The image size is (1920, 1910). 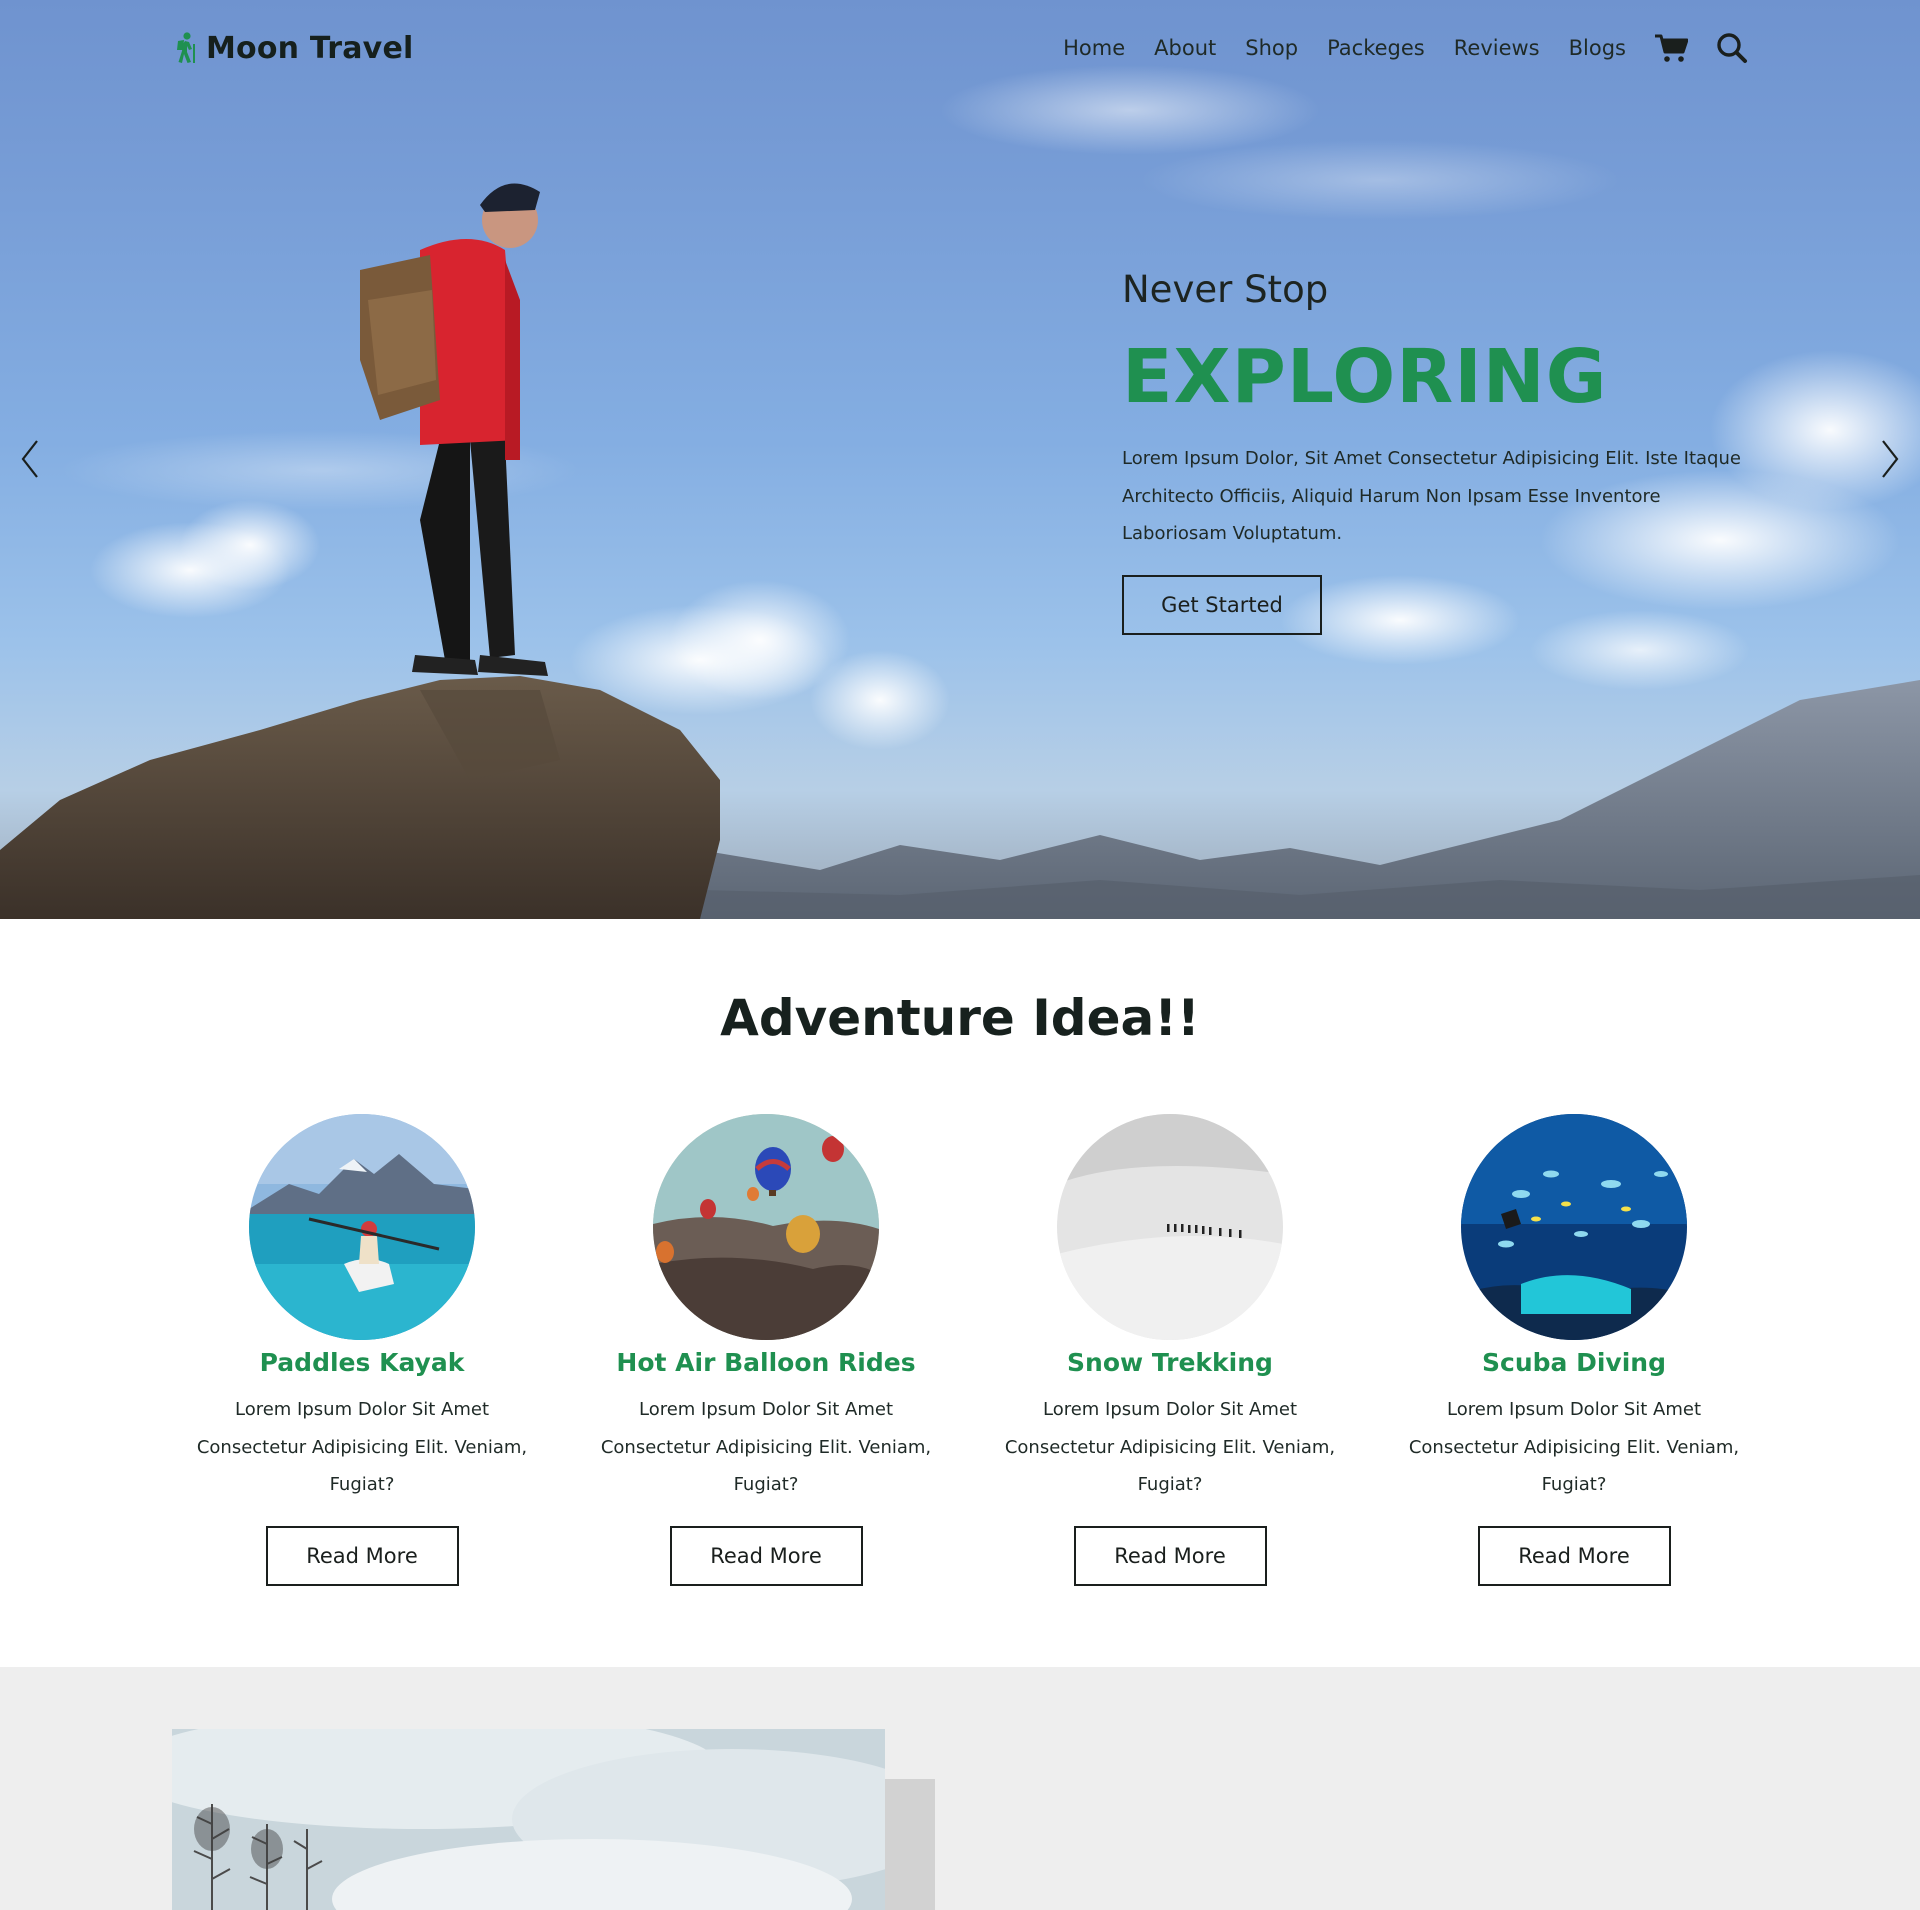 I want to click on hero-title: EXPLORING, so click(x=1365, y=376).